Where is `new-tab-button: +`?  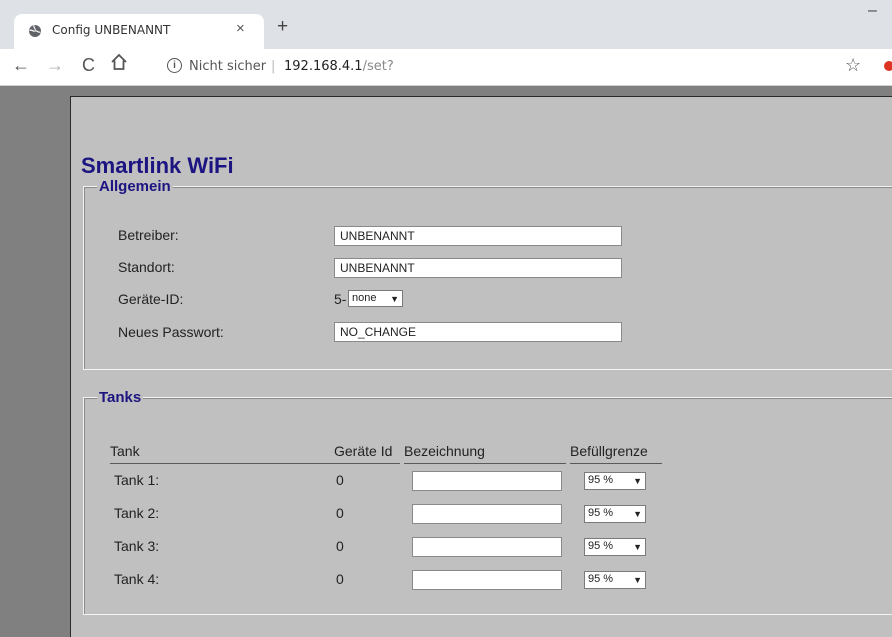
new-tab-button: + is located at coordinates (282, 27).